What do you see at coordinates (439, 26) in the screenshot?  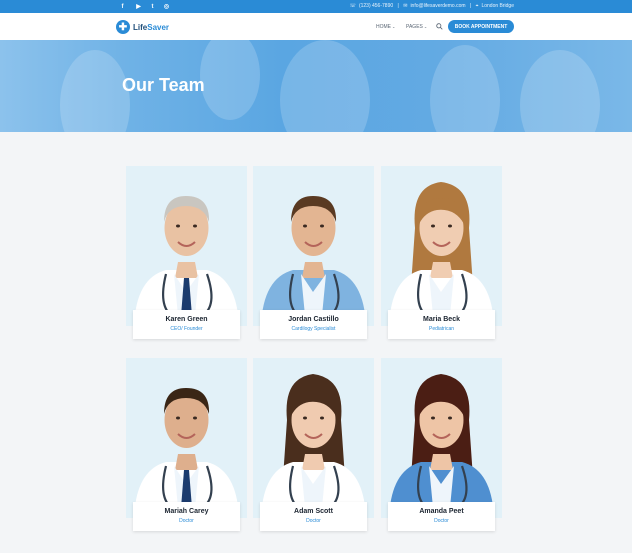 I see `search-icon` at bounding box center [439, 26].